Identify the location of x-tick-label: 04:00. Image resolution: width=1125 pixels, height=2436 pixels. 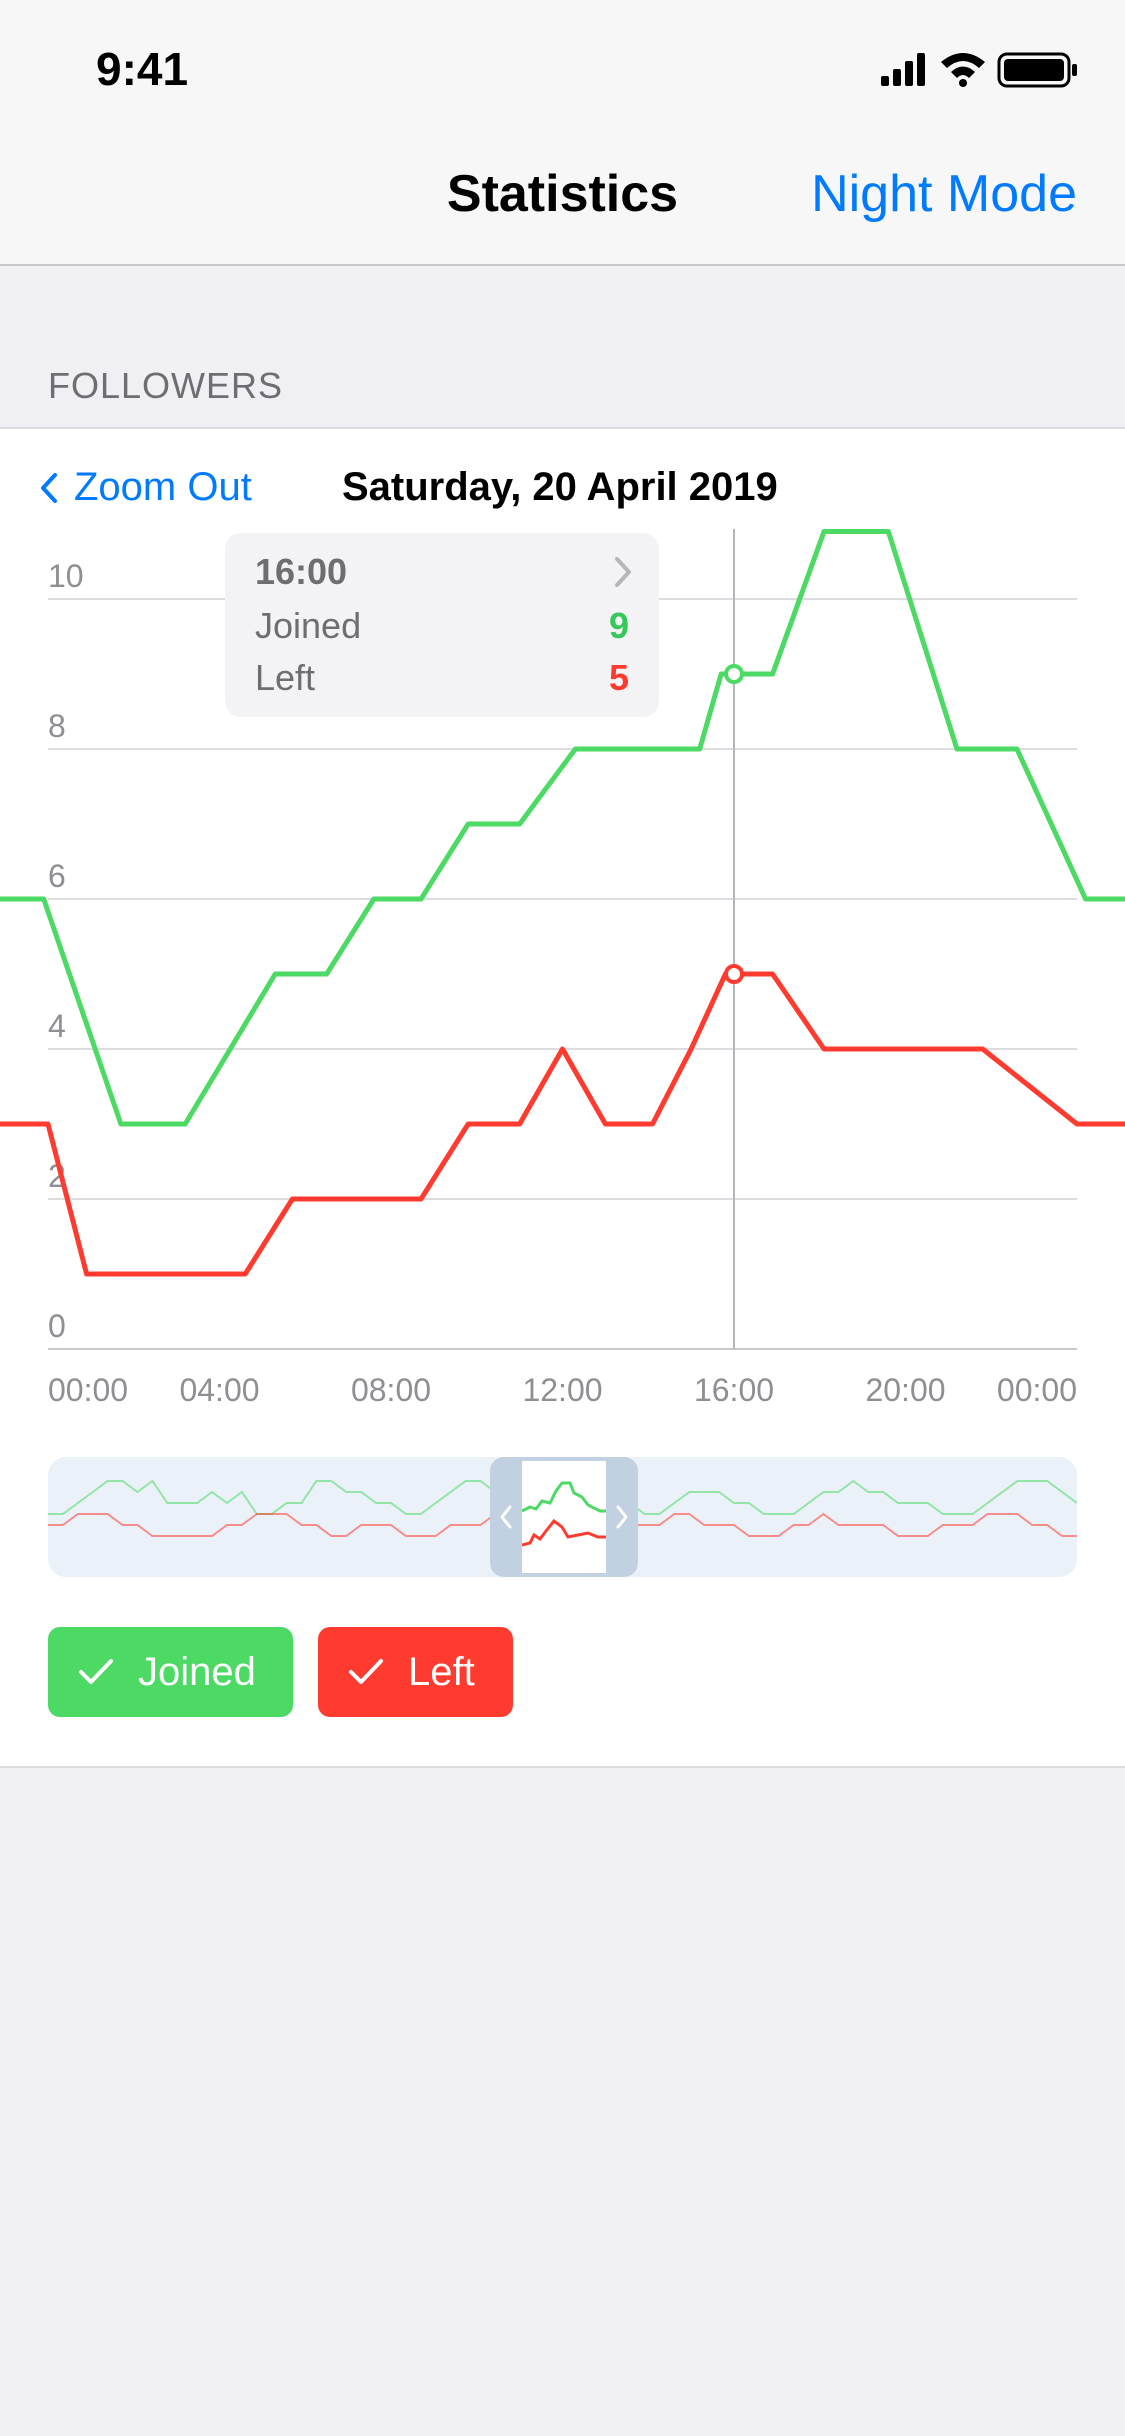
(219, 1390).